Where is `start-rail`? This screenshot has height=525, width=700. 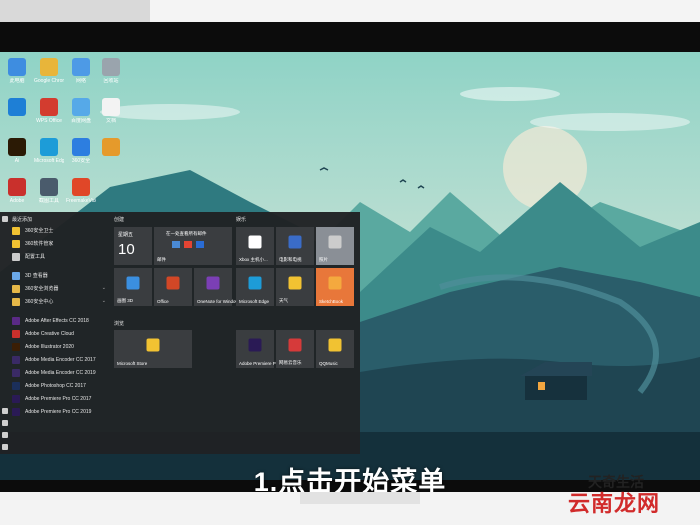 start-rail is located at coordinates (5, 333).